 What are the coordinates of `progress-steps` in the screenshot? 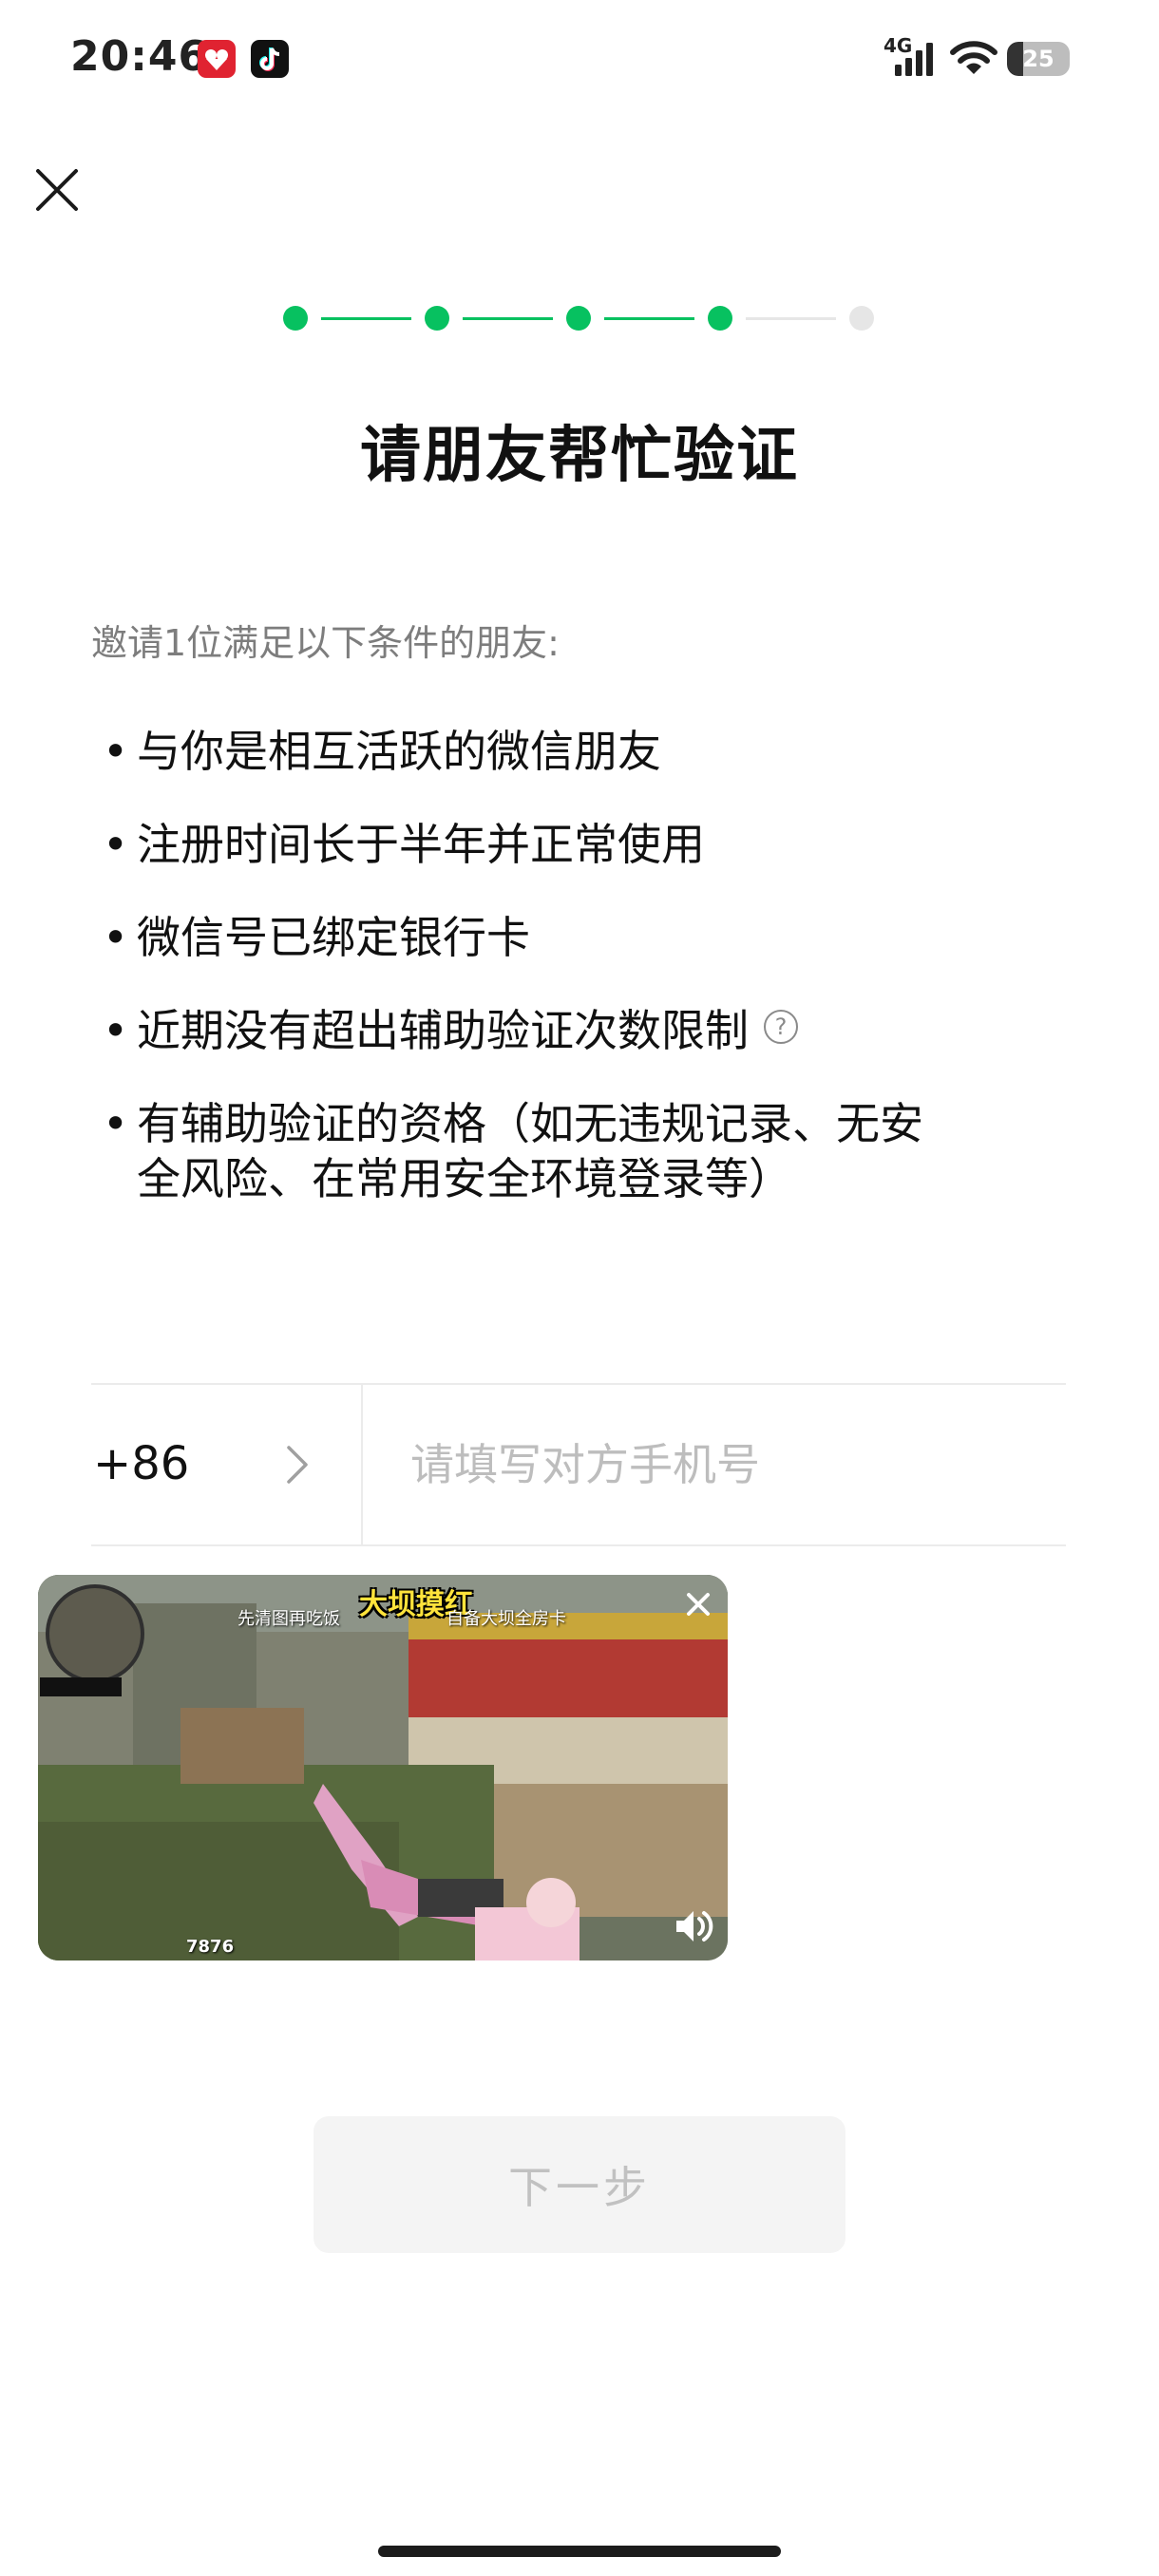 It's located at (578, 318).